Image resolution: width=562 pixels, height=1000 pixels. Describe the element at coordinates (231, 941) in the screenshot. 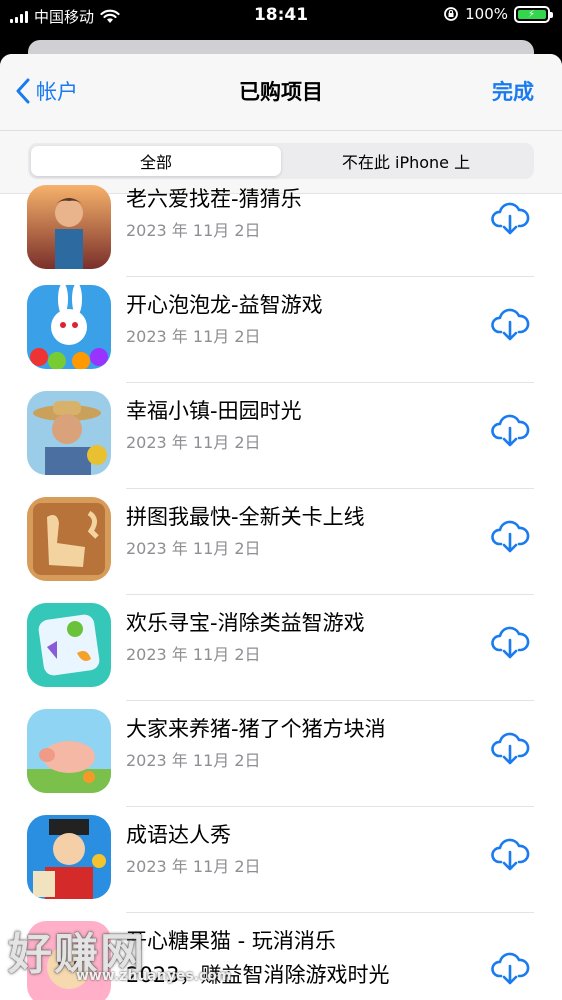

I see `app-name: 开心糖果猫 - 玩消消乐` at that location.